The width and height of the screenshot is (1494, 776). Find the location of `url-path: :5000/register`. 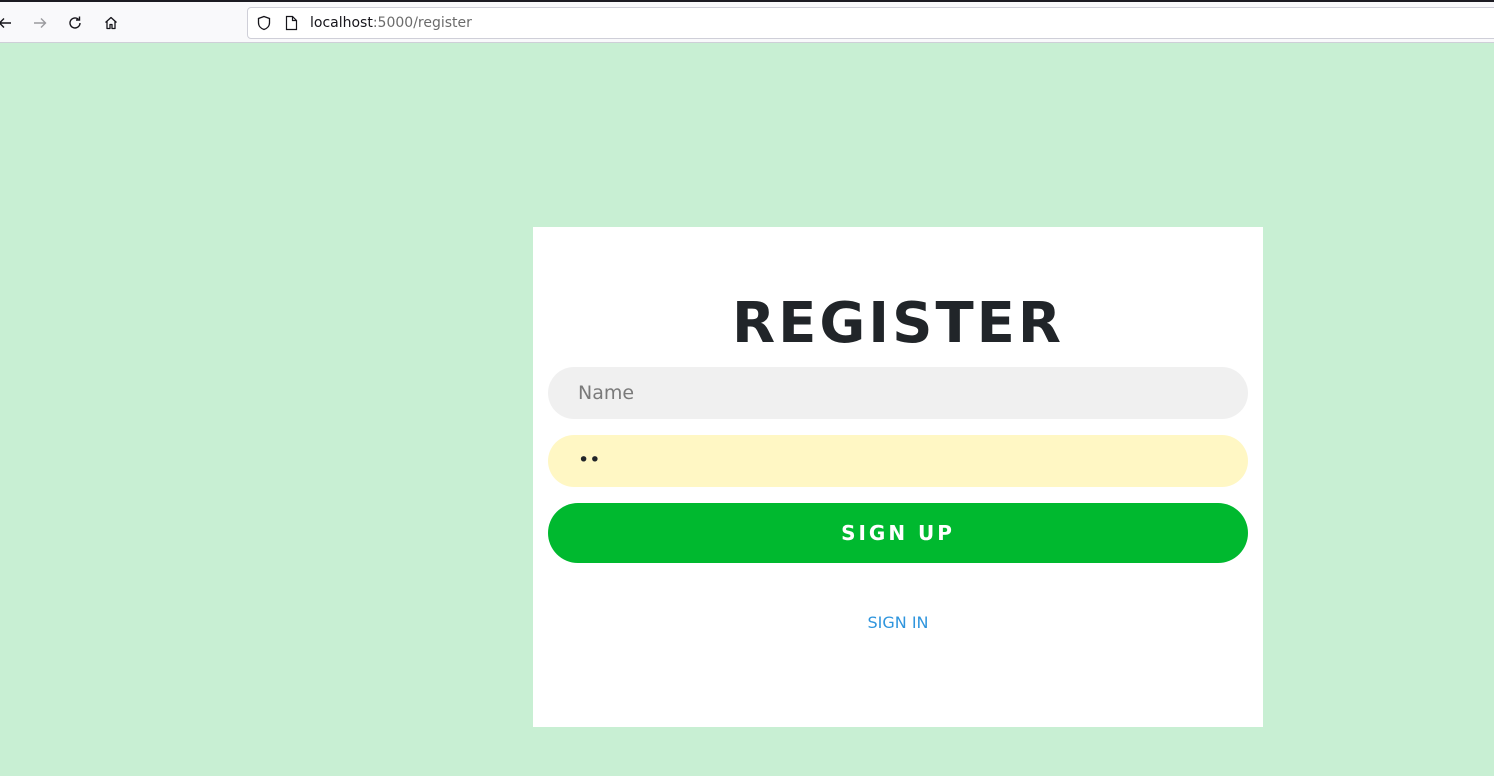

url-path: :5000/register is located at coordinates (422, 23).